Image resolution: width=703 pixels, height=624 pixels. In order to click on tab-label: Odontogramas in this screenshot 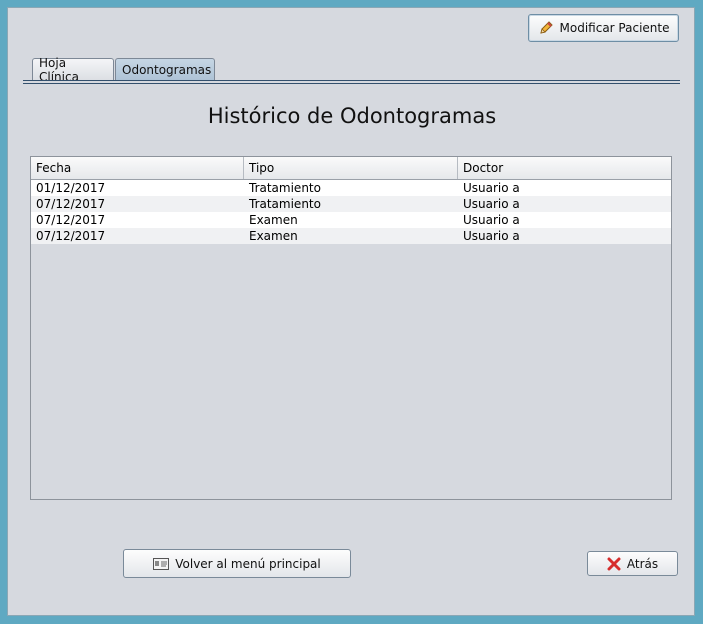, I will do `click(167, 69)`.